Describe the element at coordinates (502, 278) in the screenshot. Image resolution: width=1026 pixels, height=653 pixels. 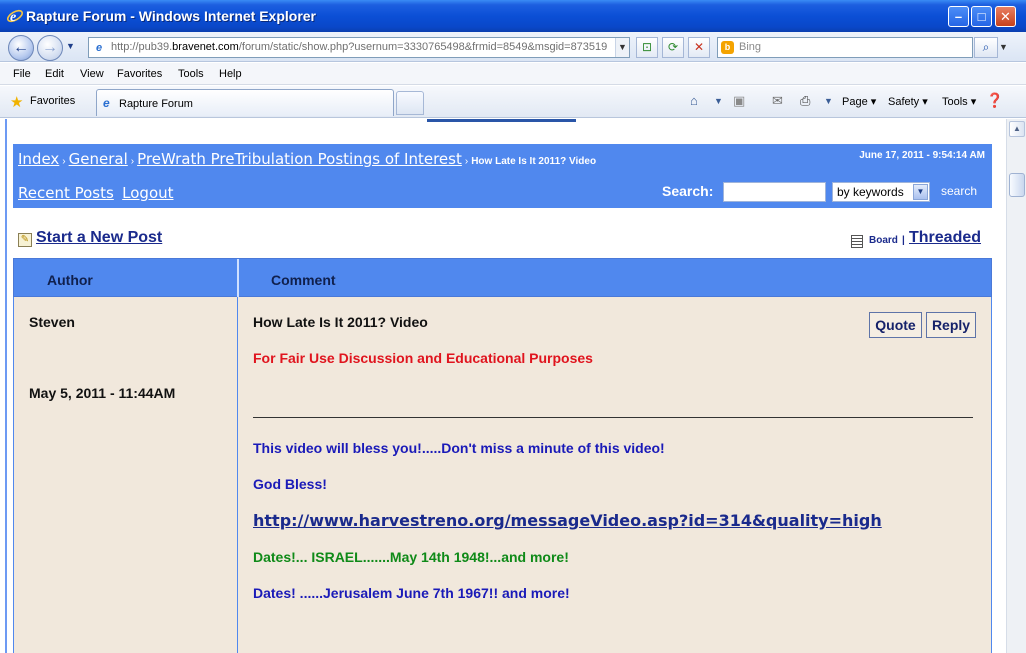
I see `posts-table-header: Author Comment` at that location.